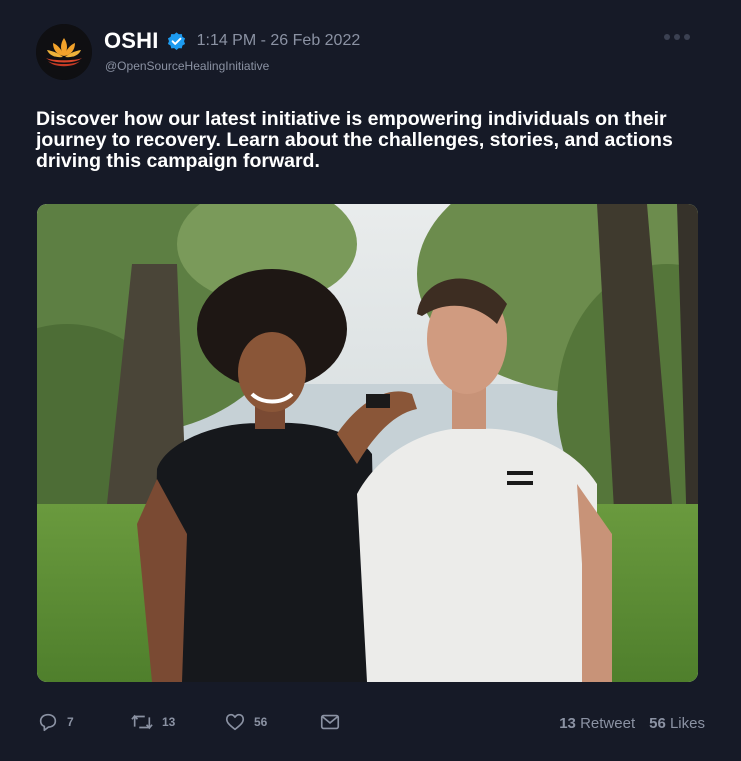 The width and height of the screenshot is (741, 761). What do you see at coordinates (245, 722) in the screenshot?
I see `like-button: 56` at bounding box center [245, 722].